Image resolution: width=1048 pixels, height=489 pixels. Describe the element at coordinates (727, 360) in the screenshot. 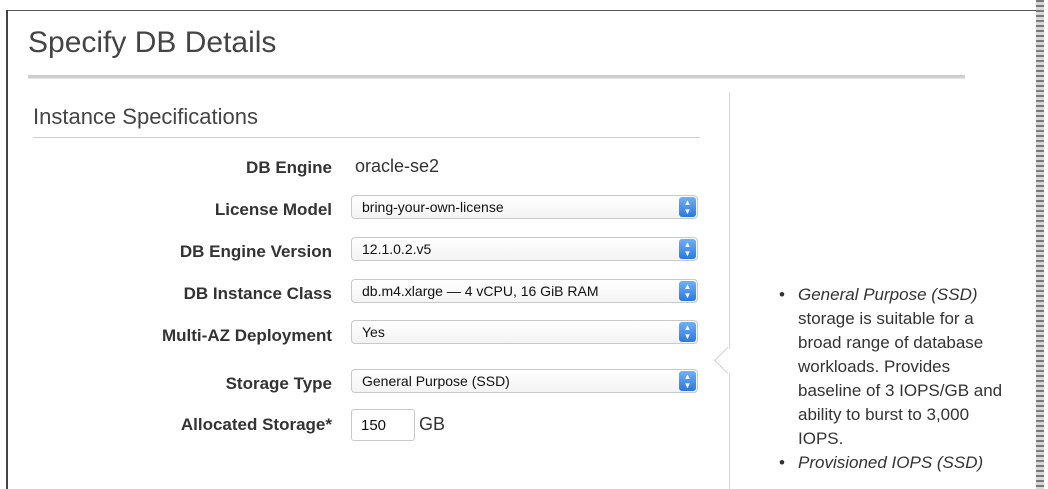

I see `help-panel-pointer` at that location.